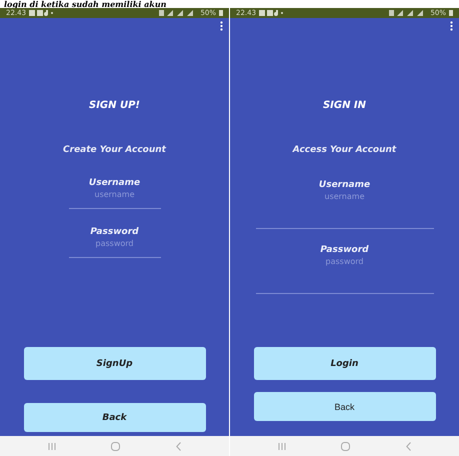 Image resolution: width=459 pixels, height=456 pixels. I want to click on screen-subtitle: Create Your Account, so click(114, 150).